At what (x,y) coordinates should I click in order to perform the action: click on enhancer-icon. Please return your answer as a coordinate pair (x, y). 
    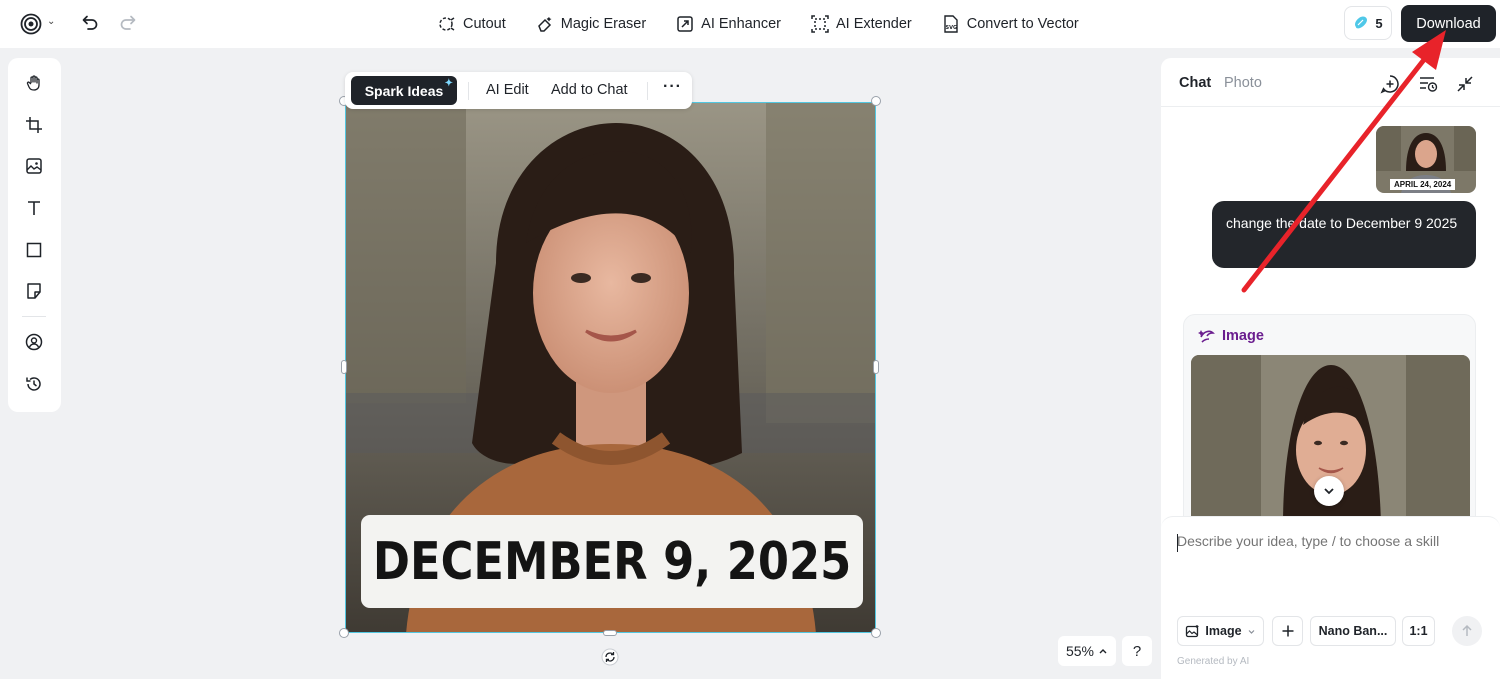
    Looking at the image, I should click on (685, 24).